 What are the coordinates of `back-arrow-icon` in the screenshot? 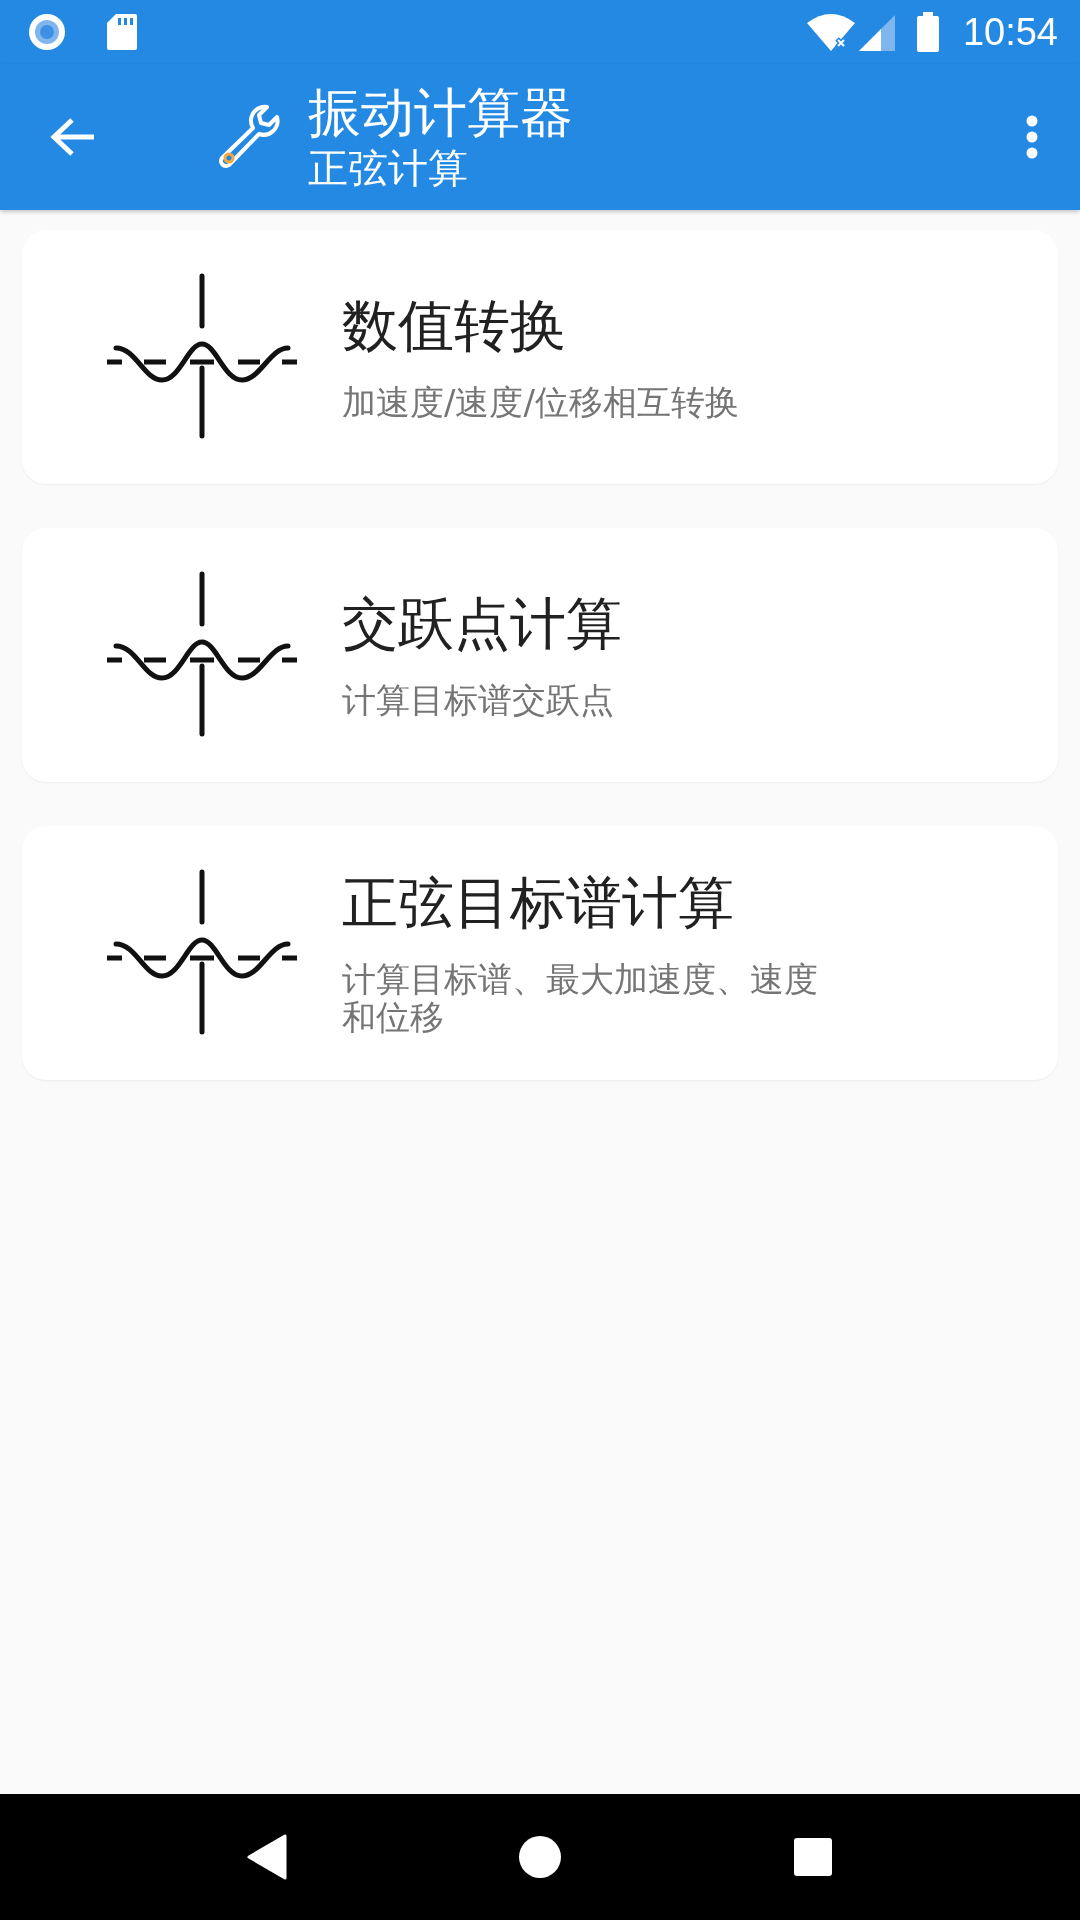 It's located at (73, 137).